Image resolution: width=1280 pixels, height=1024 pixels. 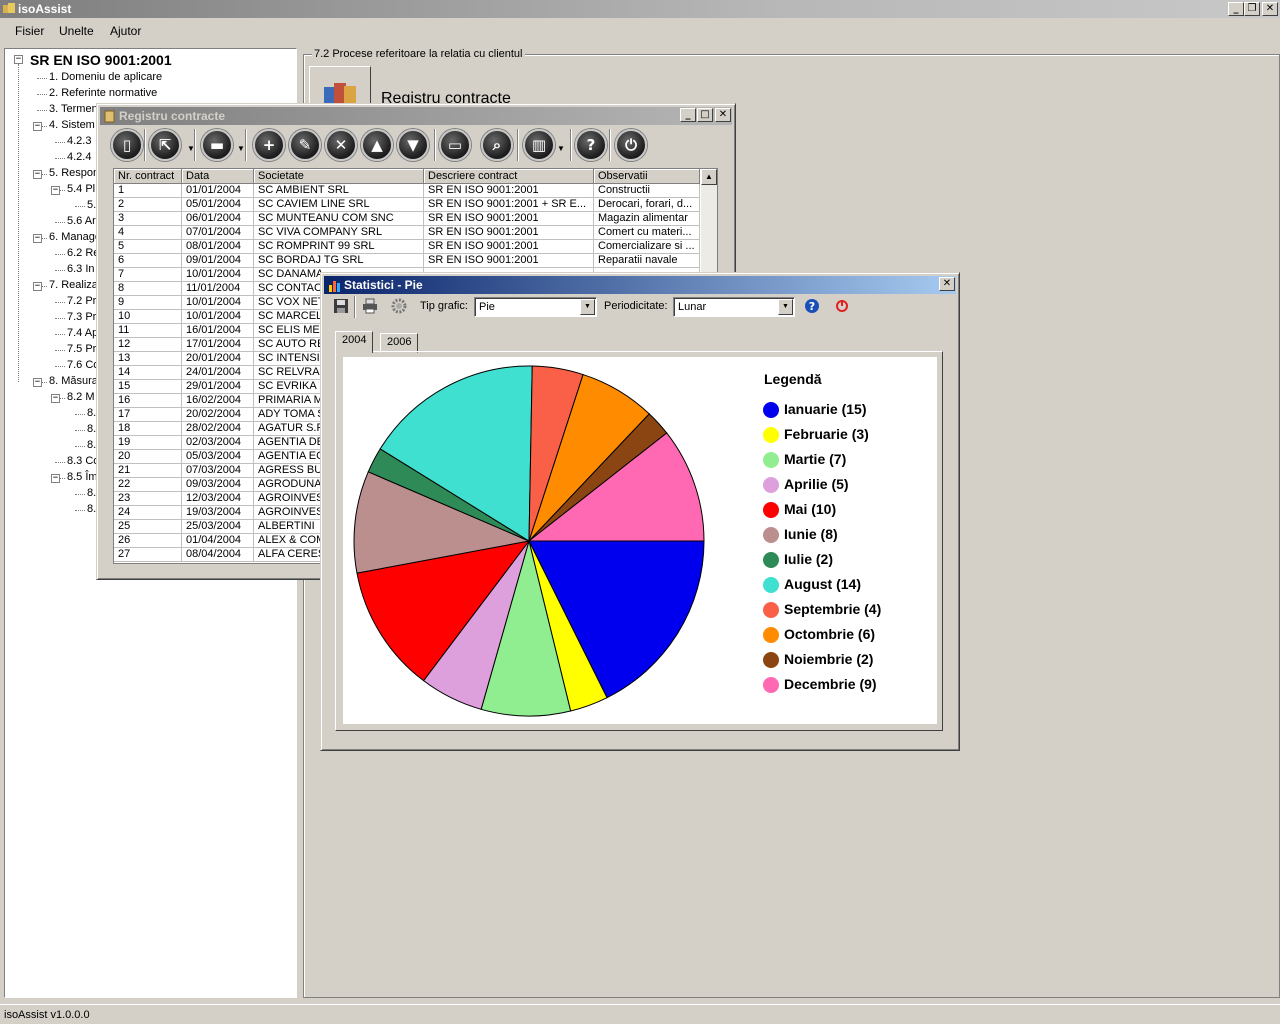 I want to click on minimize-button: _, so click(x=1236, y=9).